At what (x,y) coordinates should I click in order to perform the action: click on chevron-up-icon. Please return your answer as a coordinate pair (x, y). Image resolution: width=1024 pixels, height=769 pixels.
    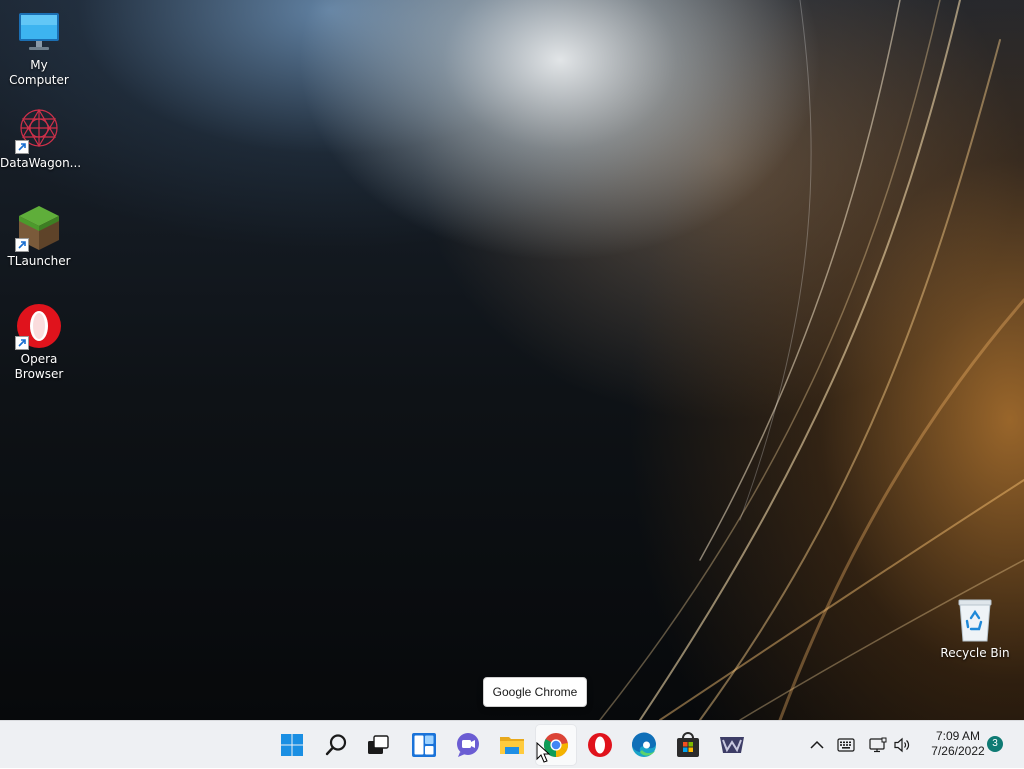
    Looking at the image, I should click on (817, 744).